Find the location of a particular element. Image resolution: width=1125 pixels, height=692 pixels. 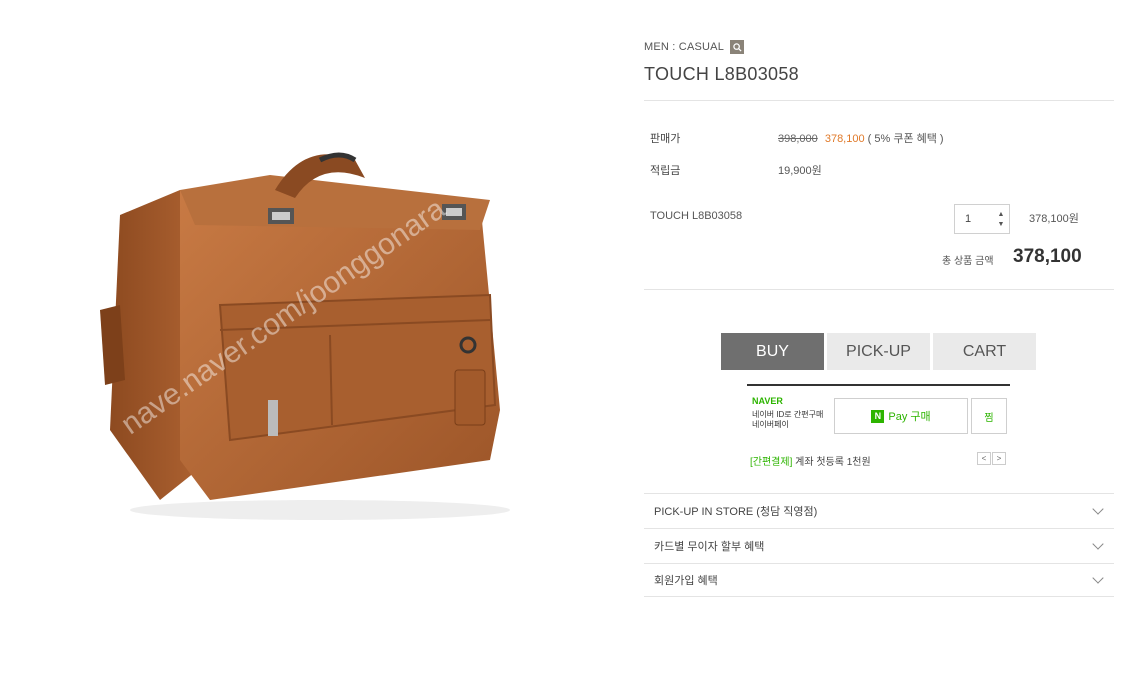

quantity-stepper: 1 ▲ ▼ is located at coordinates (982, 219).